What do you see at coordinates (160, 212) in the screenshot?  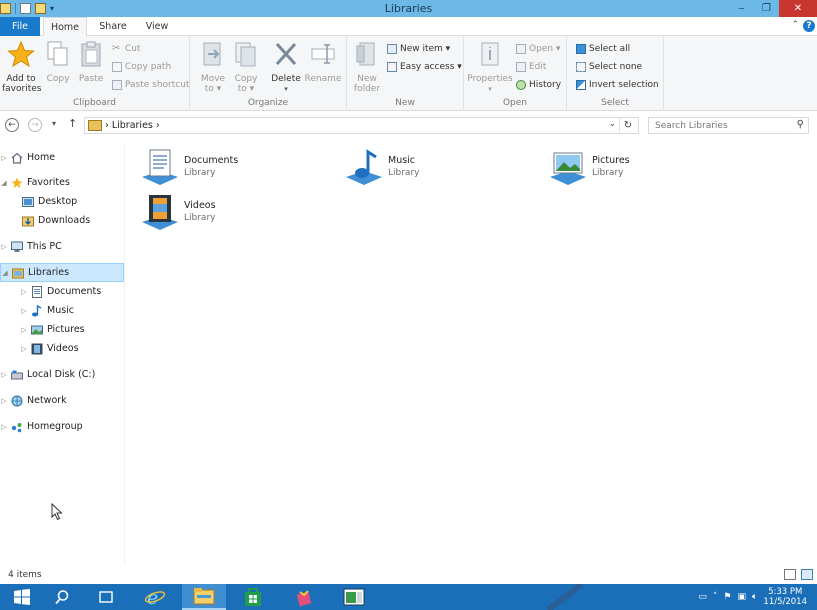 I see `videos-library-icon` at bounding box center [160, 212].